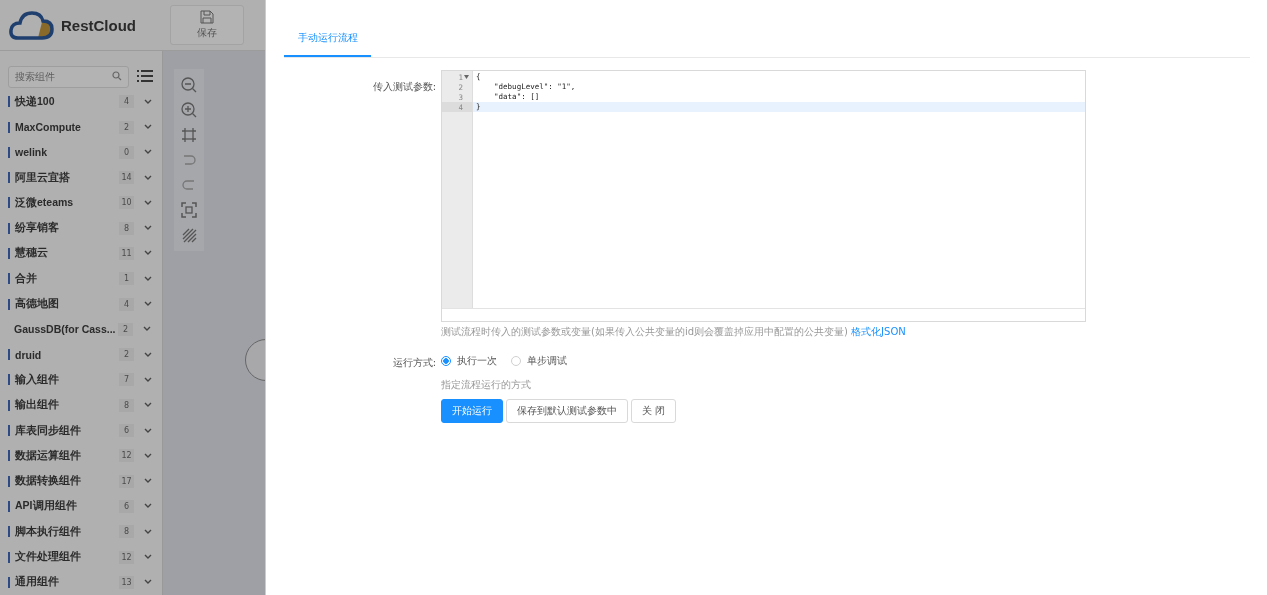 The height and width of the screenshot is (595, 1267). What do you see at coordinates (117, 76) in the screenshot?
I see `search-icon` at bounding box center [117, 76].